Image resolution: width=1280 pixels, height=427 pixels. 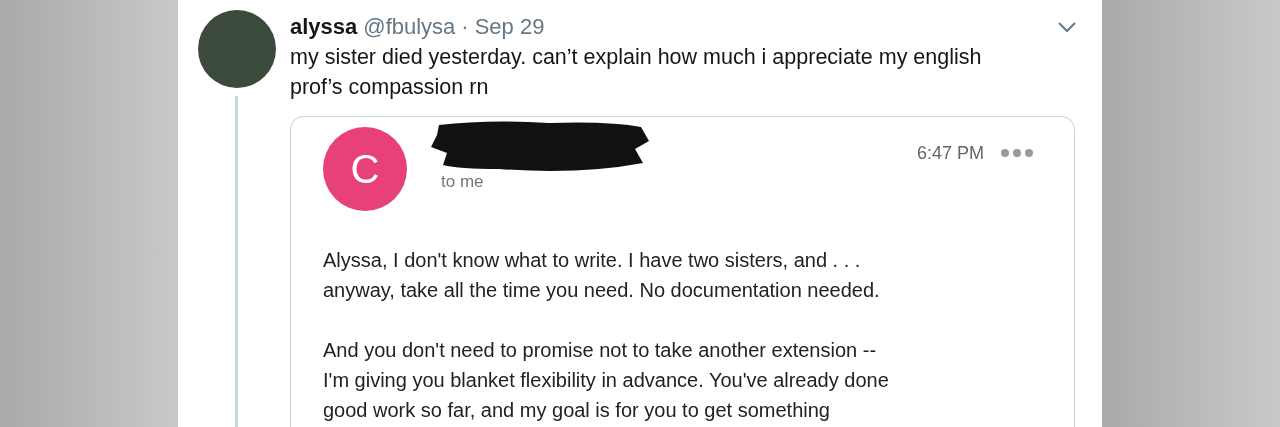 What do you see at coordinates (365, 169) in the screenshot?
I see `sender-avatar: C` at bounding box center [365, 169].